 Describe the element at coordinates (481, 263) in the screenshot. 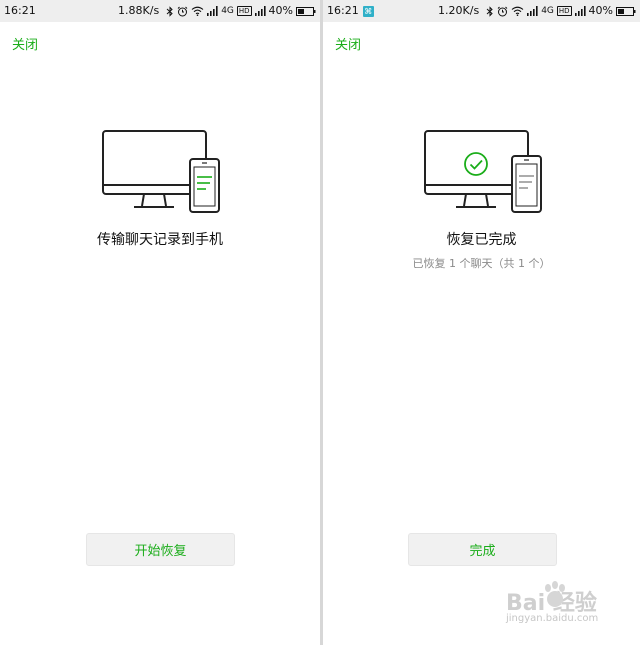

I see `restore-summary: 已恢复 1 个聊天（共 1 个）` at that location.